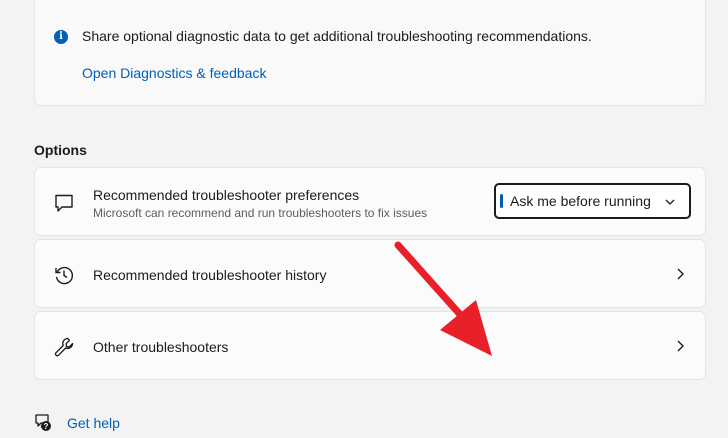 The image size is (728, 438). What do you see at coordinates (93, 423) in the screenshot?
I see `get-help-link: Get help` at bounding box center [93, 423].